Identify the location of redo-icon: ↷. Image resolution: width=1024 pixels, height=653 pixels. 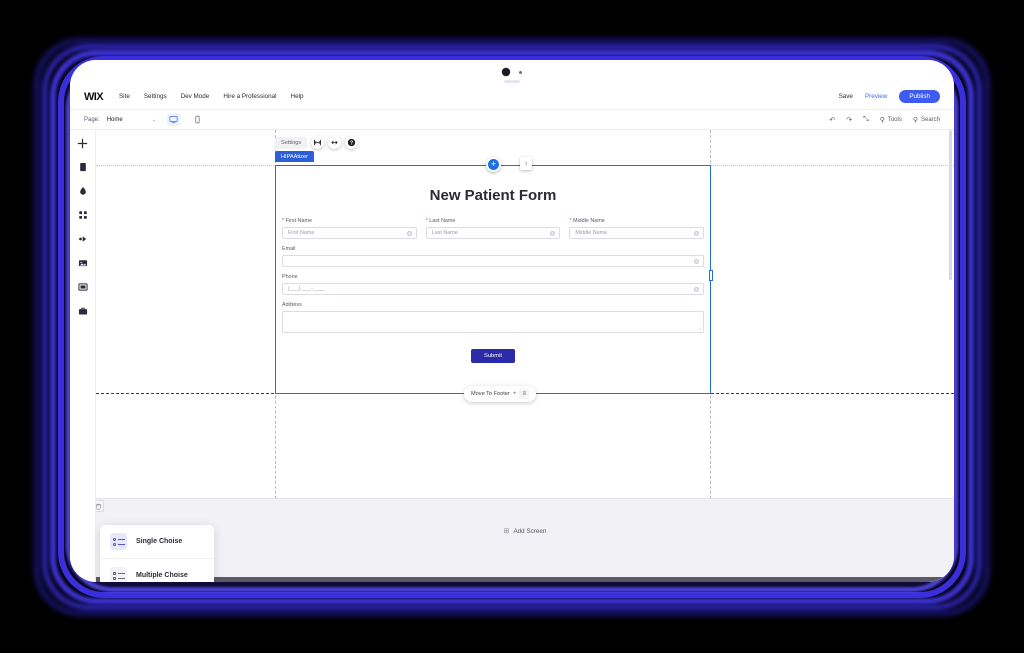
(849, 120).